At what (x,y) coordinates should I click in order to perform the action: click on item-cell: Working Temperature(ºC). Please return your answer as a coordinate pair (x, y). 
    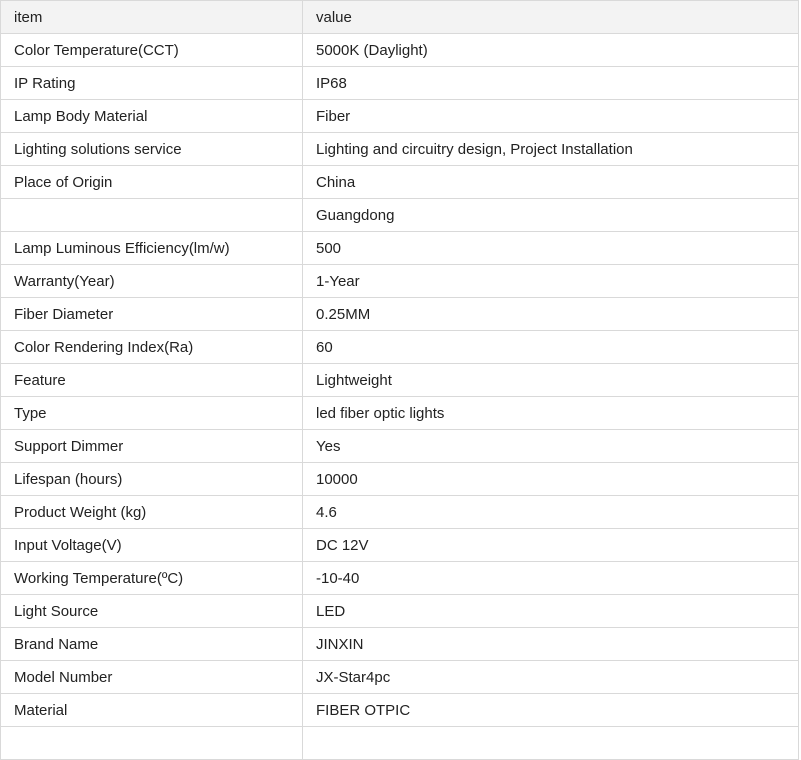
    Looking at the image, I should click on (151, 578).